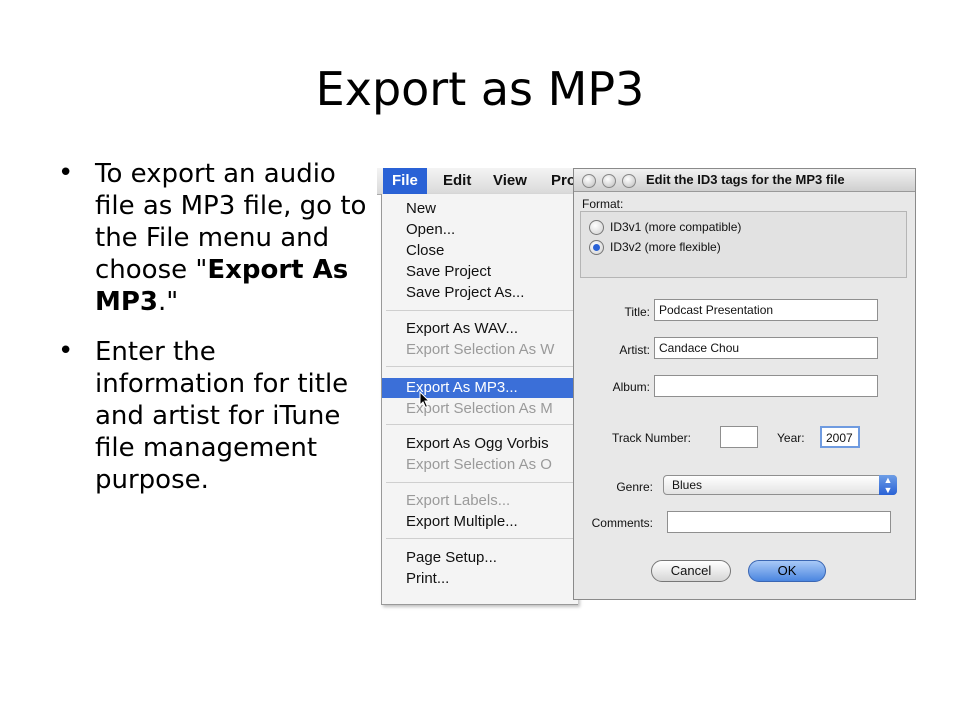 The height and width of the screenshot is (720, 960). What do you see at coordinates (888, 485) in the screenshot?
I see `select-arrows-icon: ▲ ▼` at bounding box center [888, 485].